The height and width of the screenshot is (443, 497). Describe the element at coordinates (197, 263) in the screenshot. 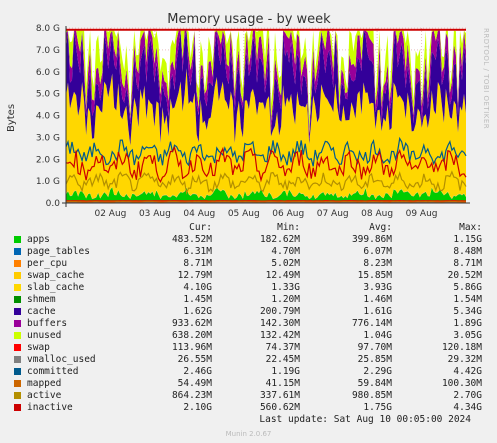

I see `legend-cur: 8.71M` at that location.